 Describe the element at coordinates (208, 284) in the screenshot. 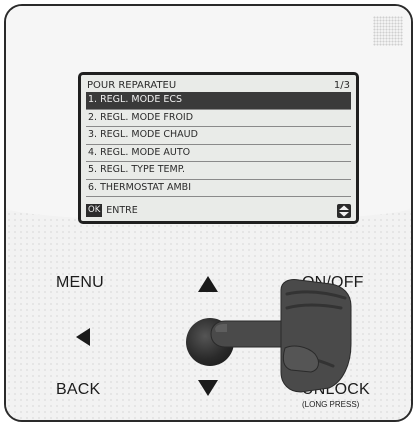

I see `arrow-up-icon` at that location.